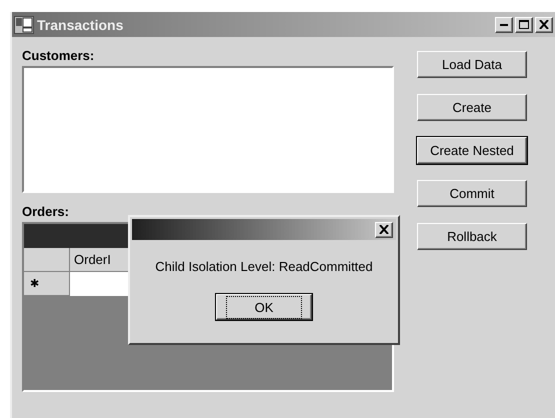  I want to click on maximize-icon, so click(524, 24).